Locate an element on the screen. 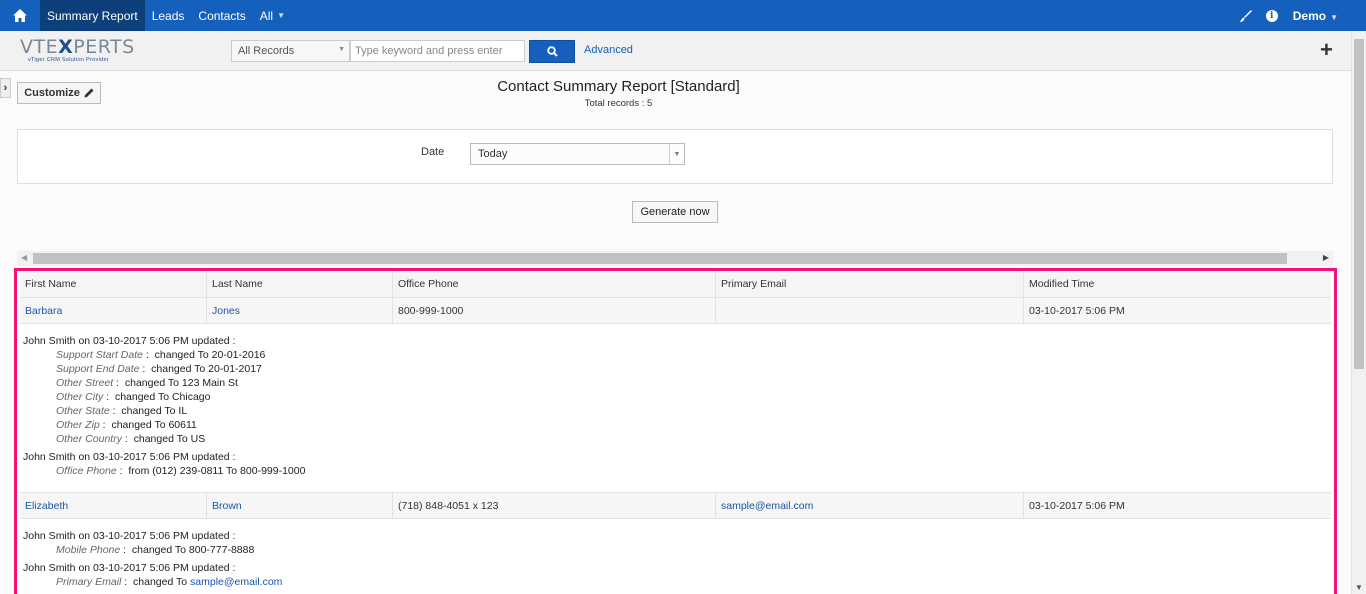 Image resolution: width=1366 pixels, height=594 pixels. date-select: Today ▼ is located at coordinates (577, 154).